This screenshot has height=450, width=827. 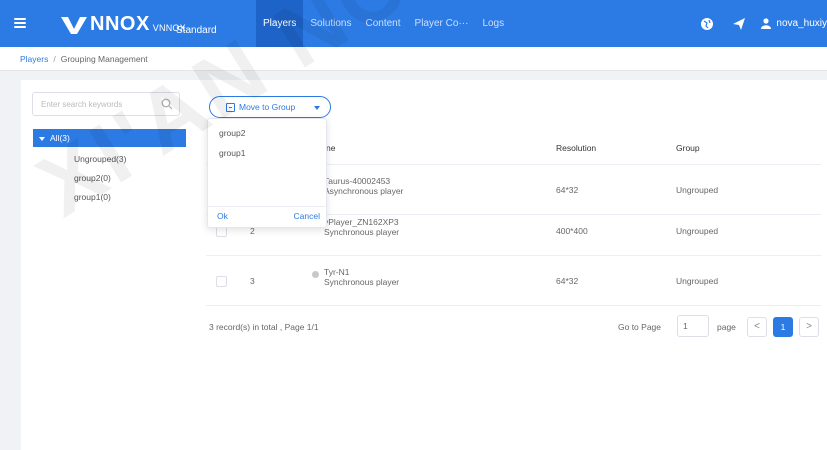 What do you see at coordinates (100, 159) in the screenshot?
I see `tree-node-ungrouped: Ungrouped(3)` at bounding box center [100, 159].